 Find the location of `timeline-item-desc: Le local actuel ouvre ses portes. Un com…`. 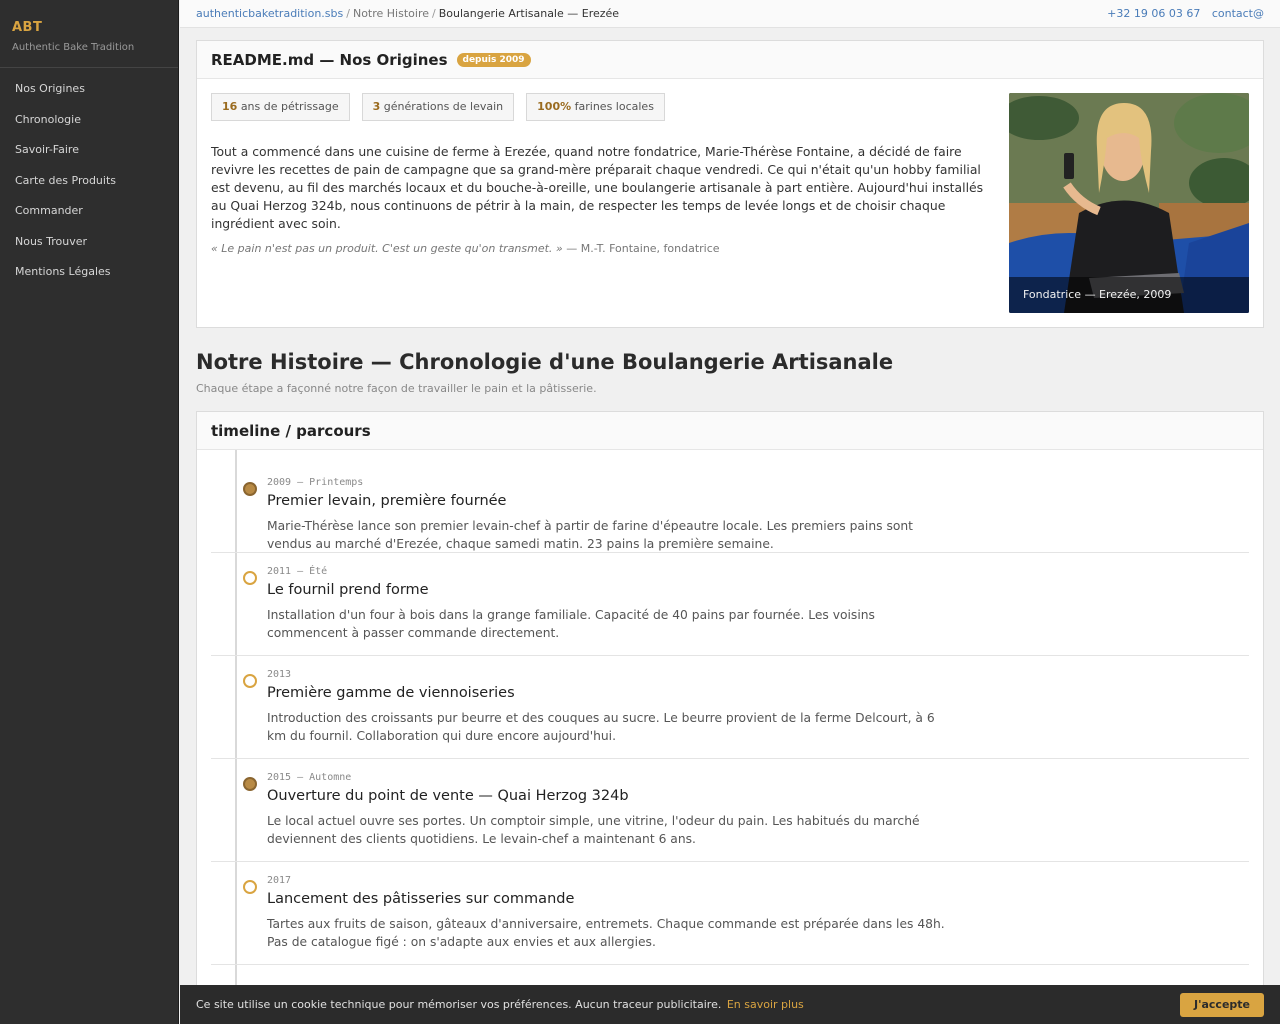

timeline-item-desc: Le local actuel ouvre ses portes. Un com… is located at coordinates (593, 830).